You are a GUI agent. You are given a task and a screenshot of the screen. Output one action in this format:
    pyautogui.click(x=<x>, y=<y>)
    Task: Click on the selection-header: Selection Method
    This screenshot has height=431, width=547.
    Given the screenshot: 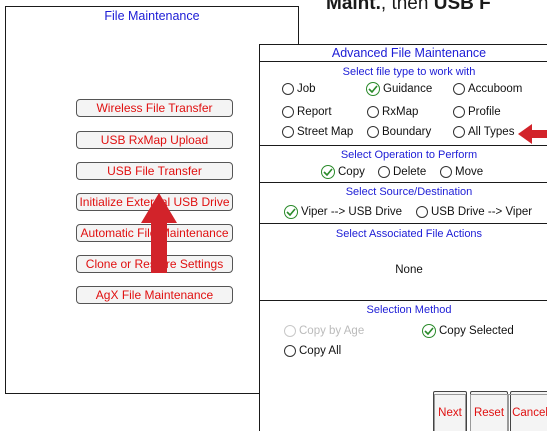 What is the action you would take?
    pyautogui.click(x=409, y=310)
    